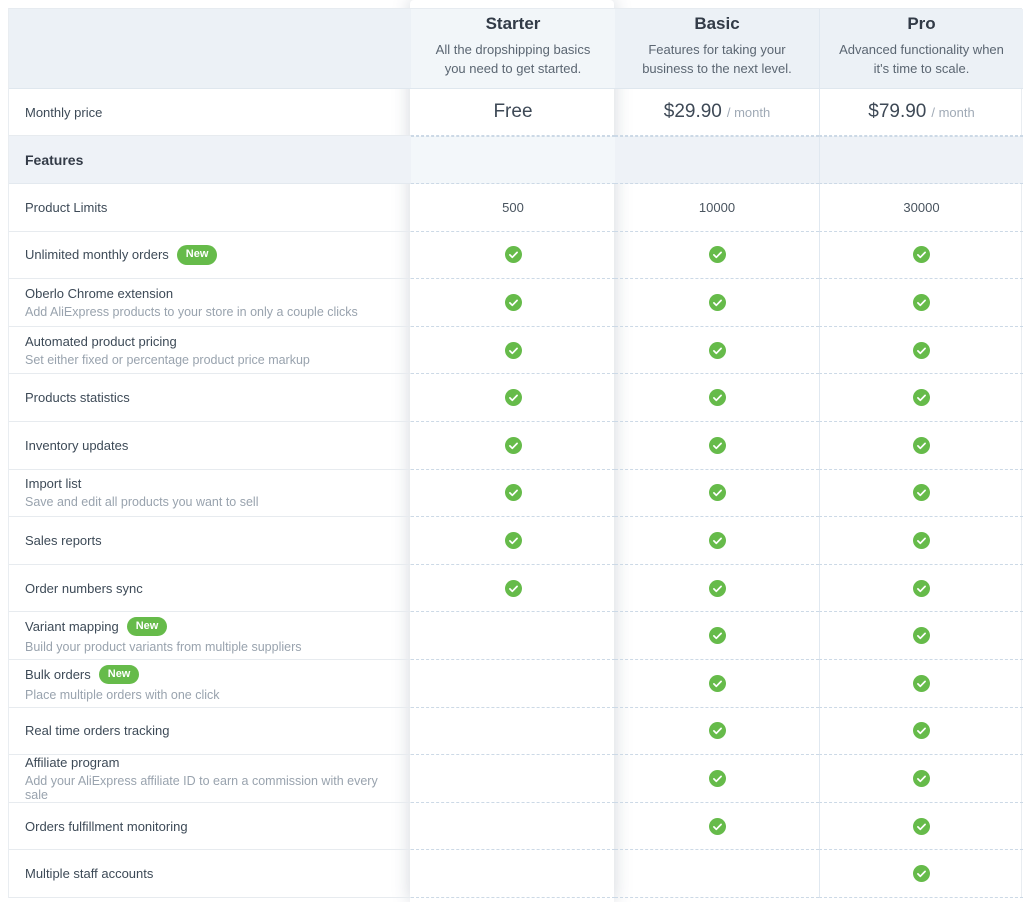 The image size is (1024, 902). I want to click on feature-name: Affiliate program, so click(72, 762).